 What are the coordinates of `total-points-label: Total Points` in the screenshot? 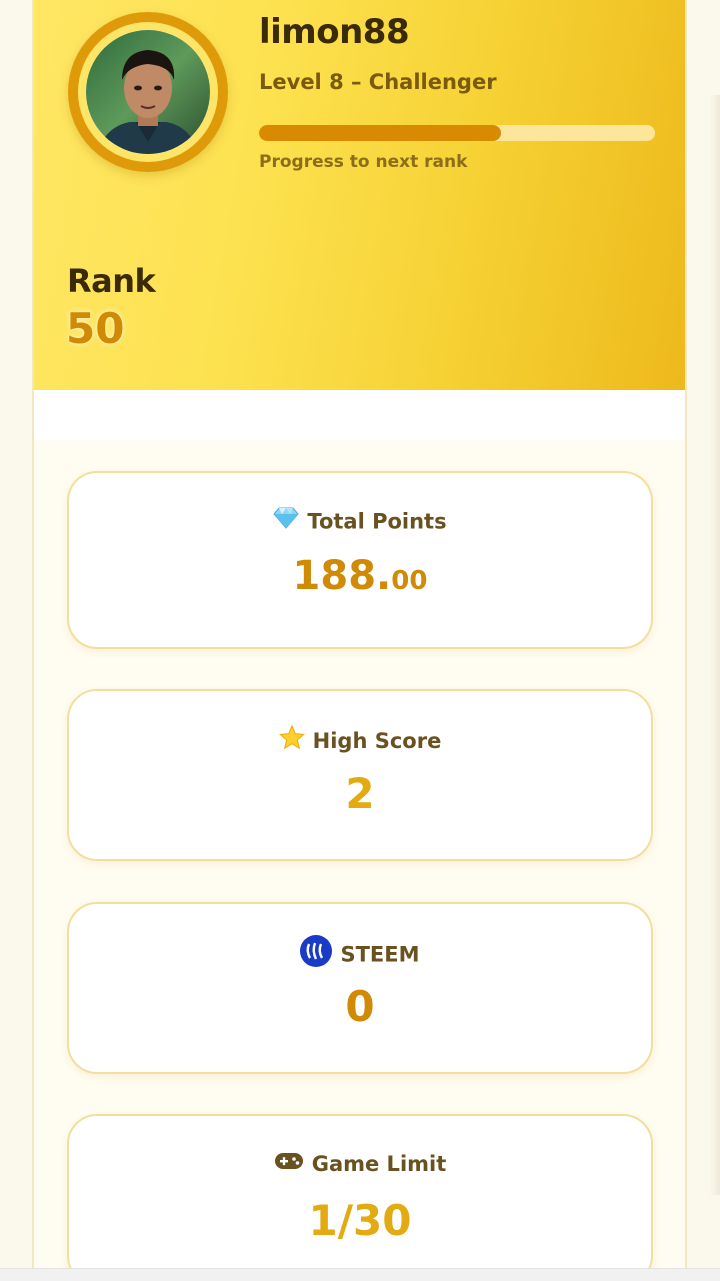 It's located at (377, 521).